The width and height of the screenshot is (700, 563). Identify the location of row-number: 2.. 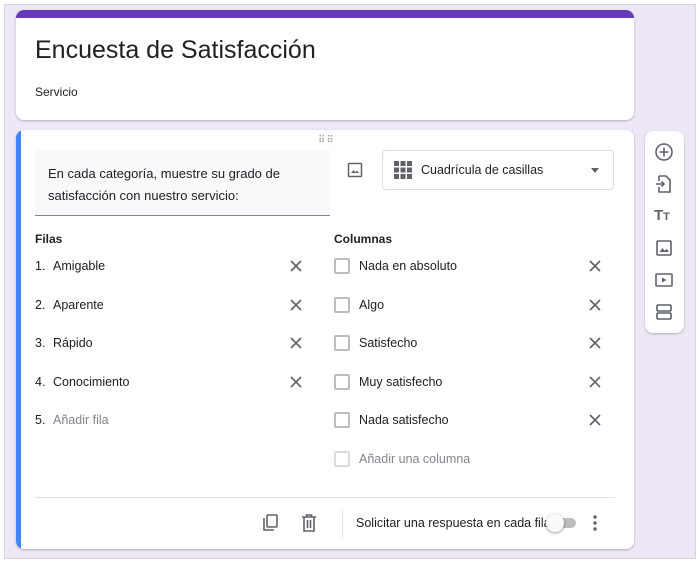
(40, 304).